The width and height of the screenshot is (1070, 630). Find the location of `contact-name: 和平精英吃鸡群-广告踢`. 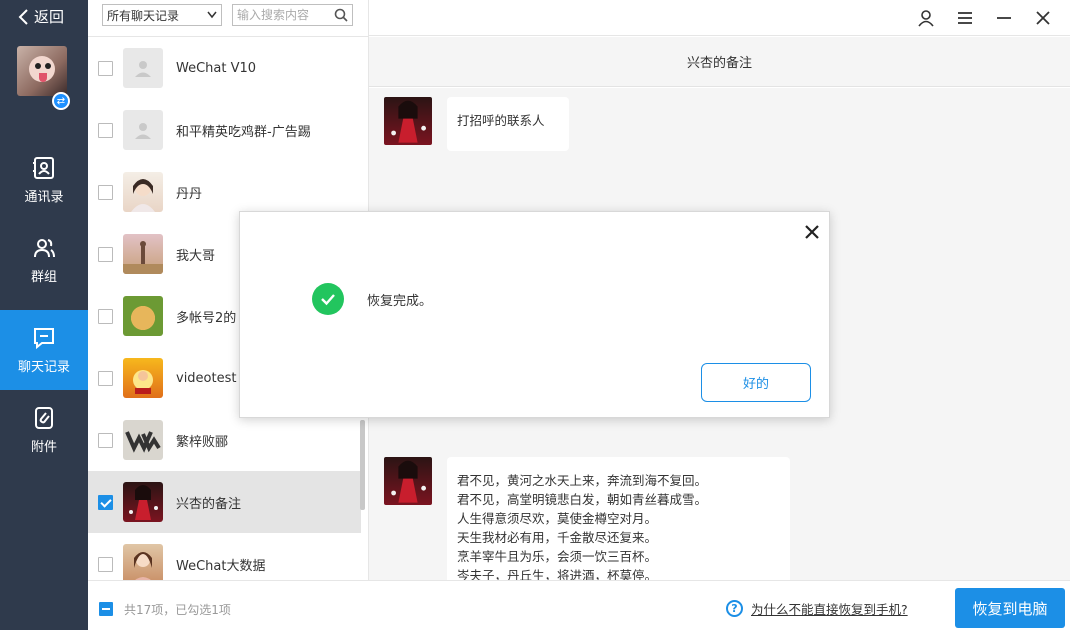

contact-name: 和平精英吃鸡群-广告踢 is located at coordinates (243, 132).